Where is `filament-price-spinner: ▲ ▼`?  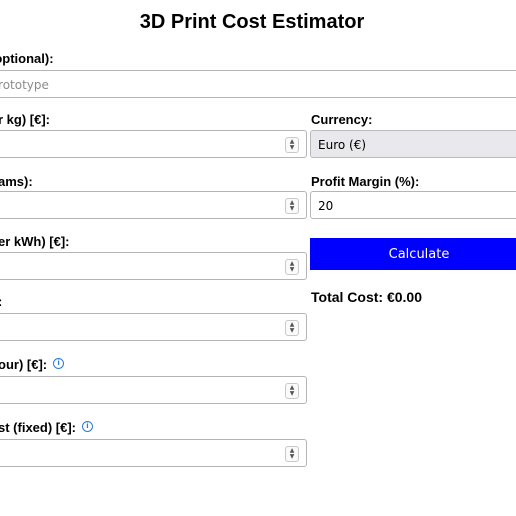
filament-price-spinner: ▲ ▼ is located at coordinates (292, 145).